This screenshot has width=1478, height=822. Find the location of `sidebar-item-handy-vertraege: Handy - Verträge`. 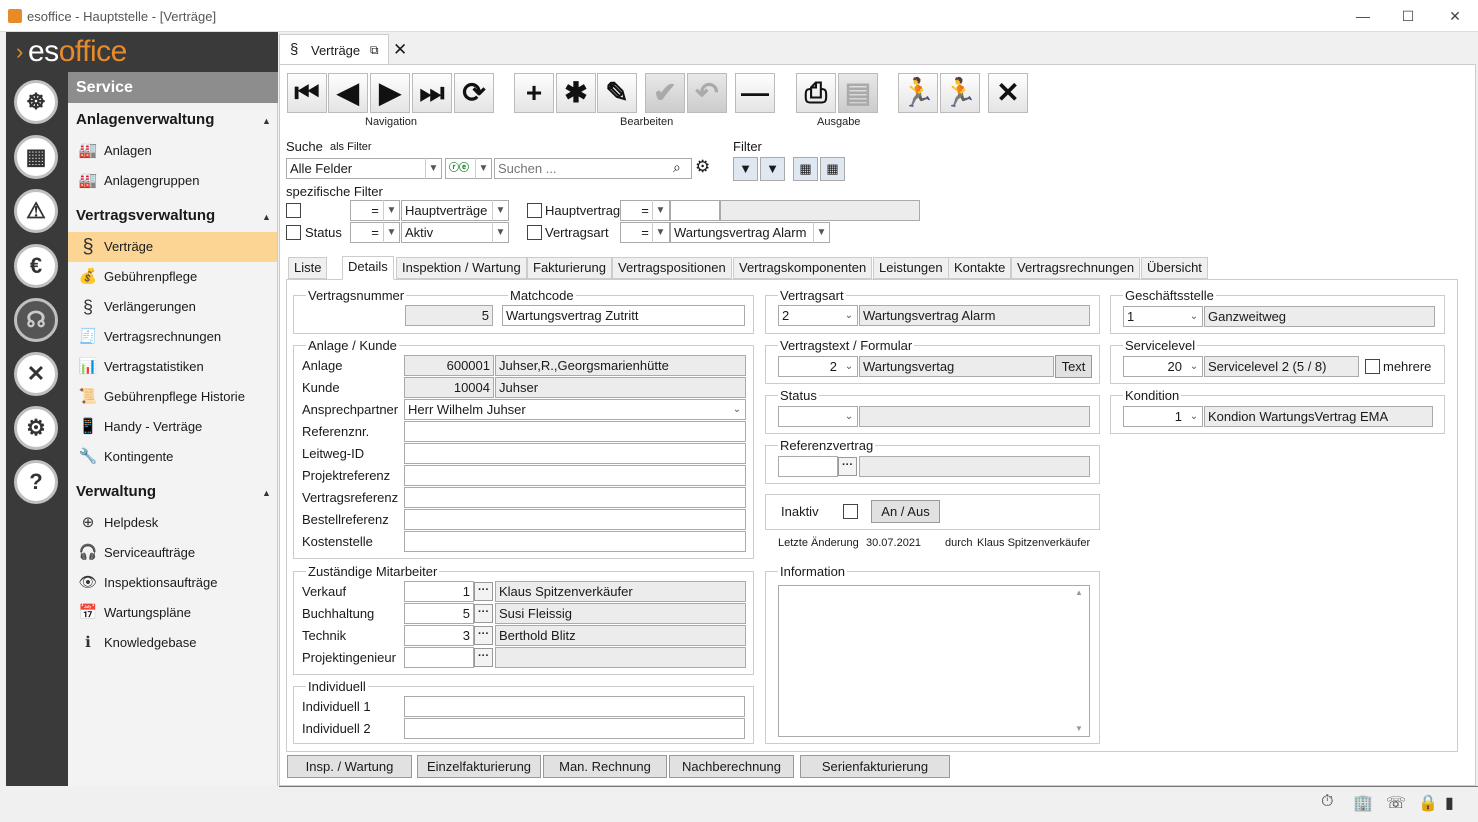

sidebar-item-handy-vertraege: Handy - Verträge is located at coordinates (172, 427).